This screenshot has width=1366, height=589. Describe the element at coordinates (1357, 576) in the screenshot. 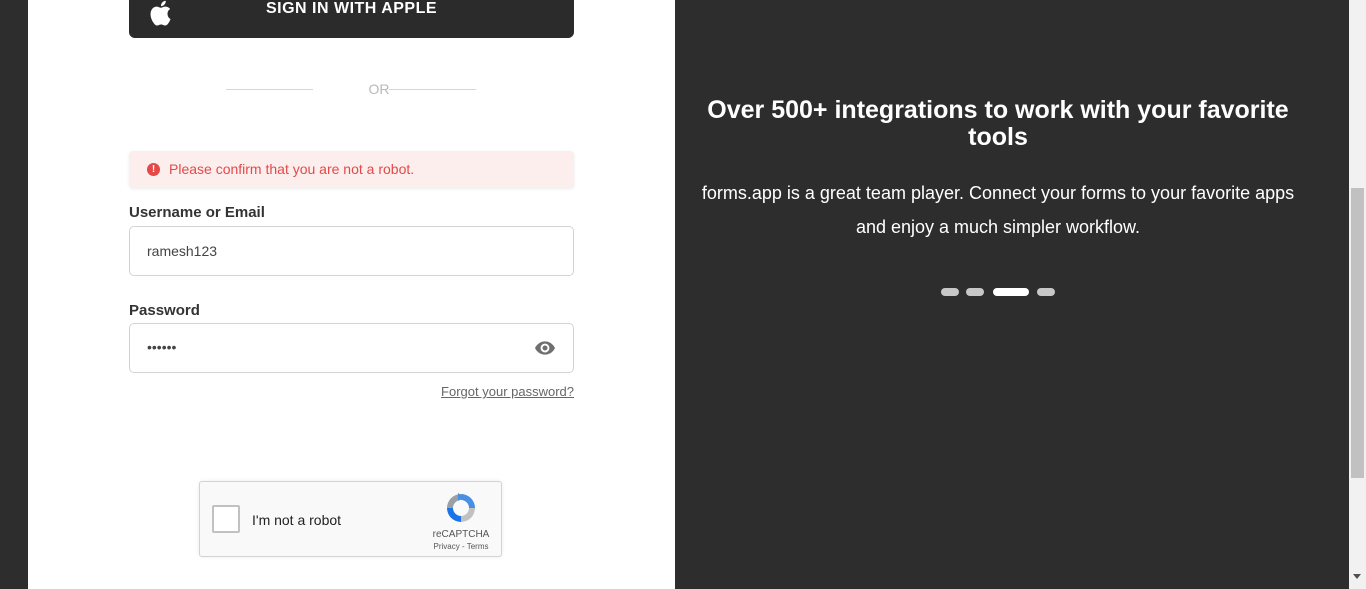

I see `scroll-down-arrow-icon` at that location.